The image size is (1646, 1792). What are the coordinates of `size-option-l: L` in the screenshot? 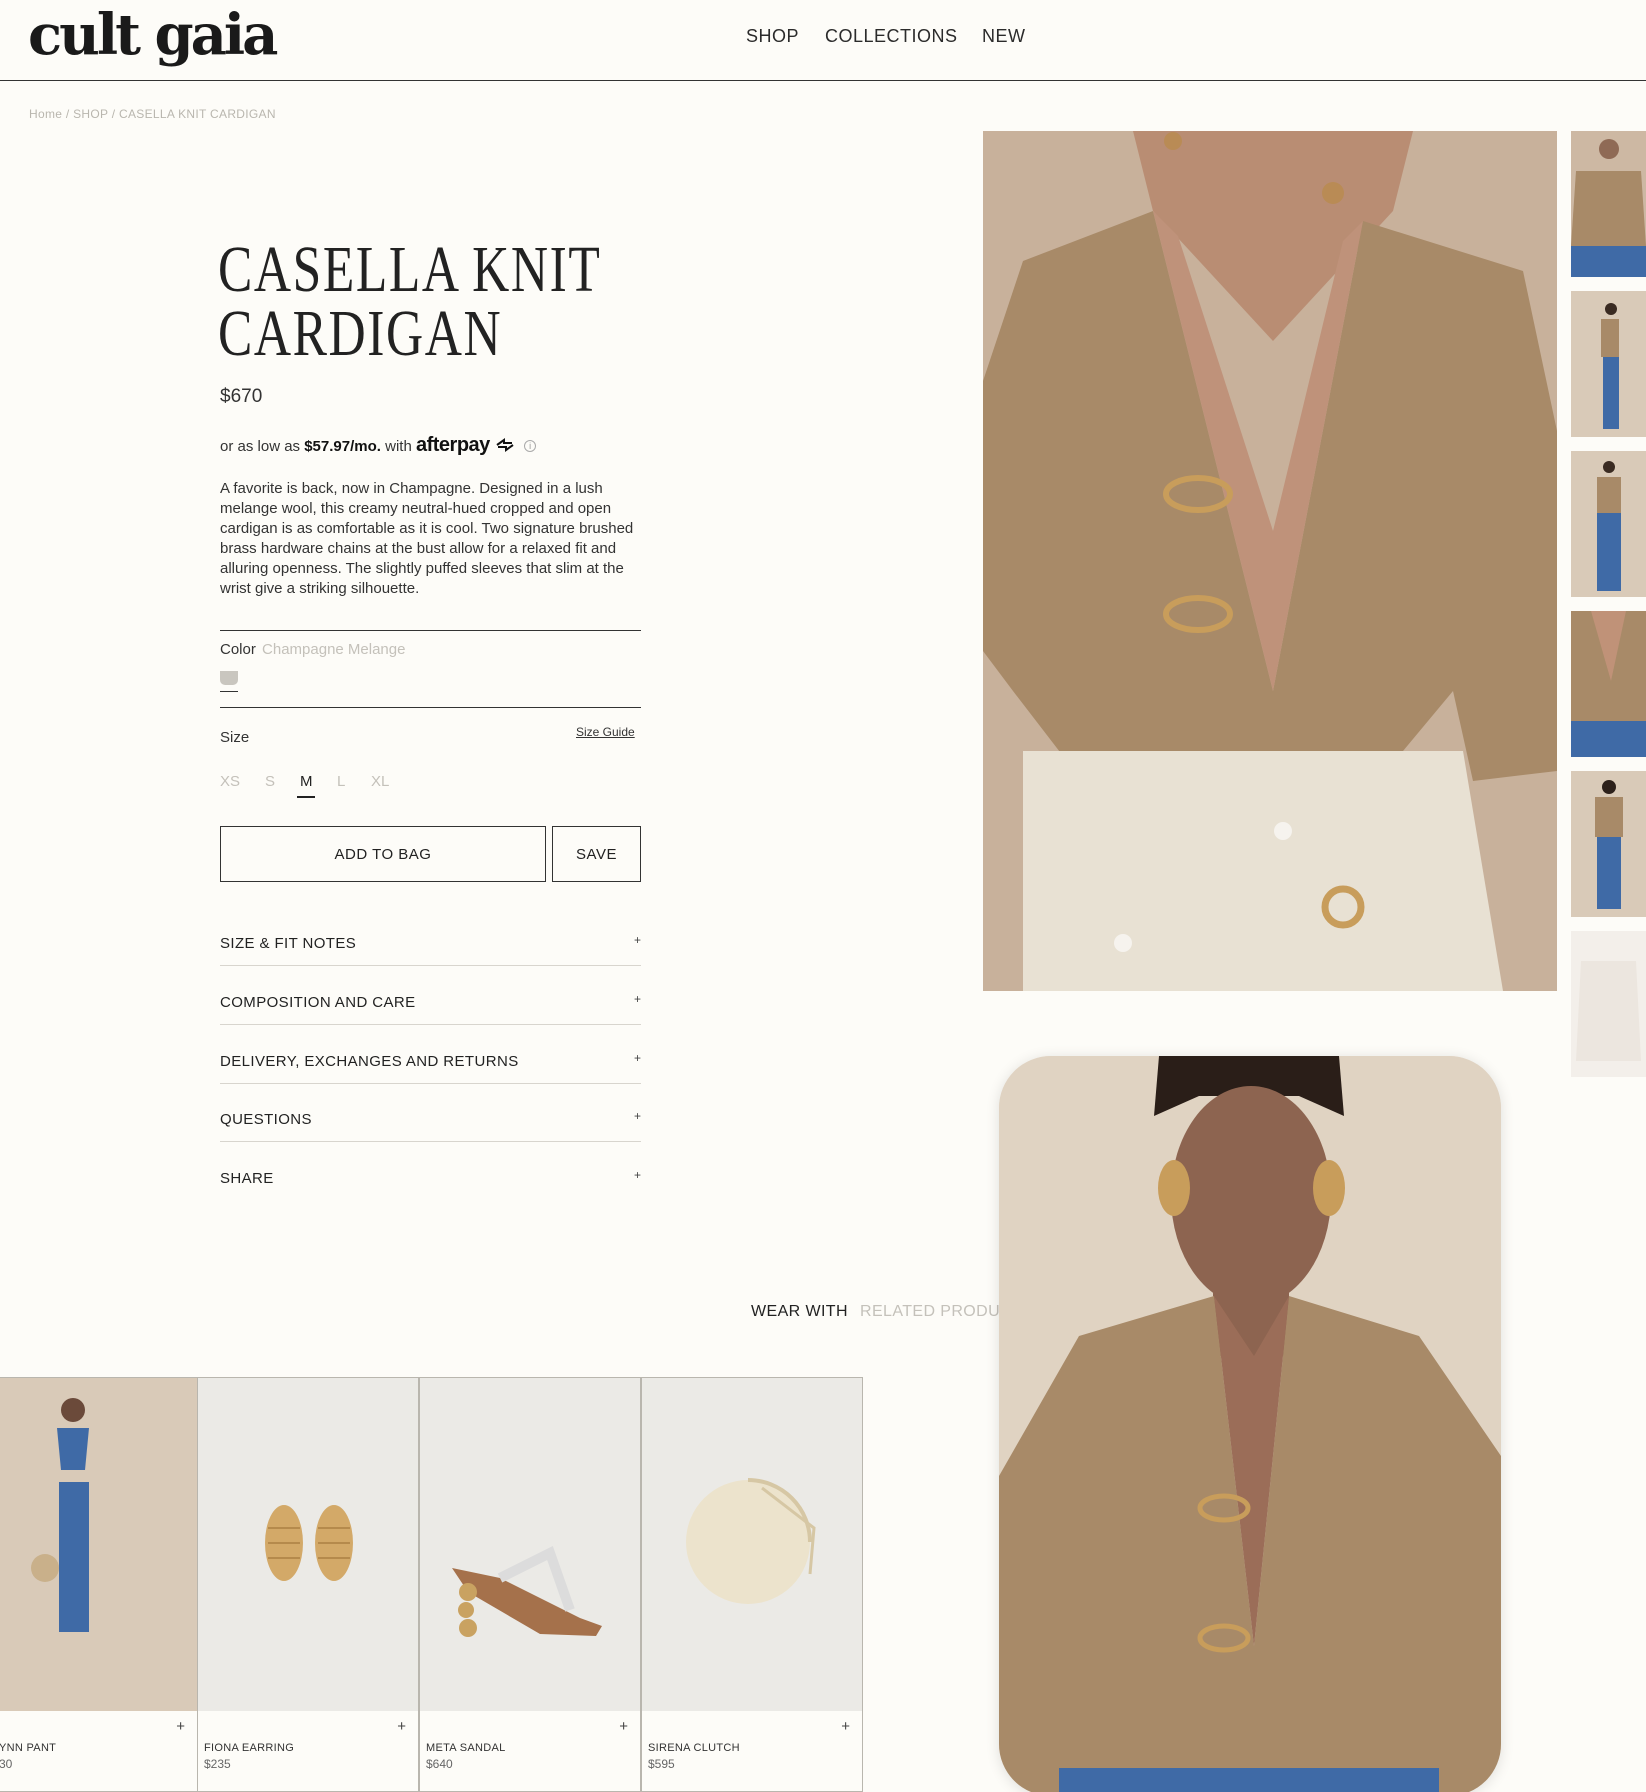 It's located at (341, 781).